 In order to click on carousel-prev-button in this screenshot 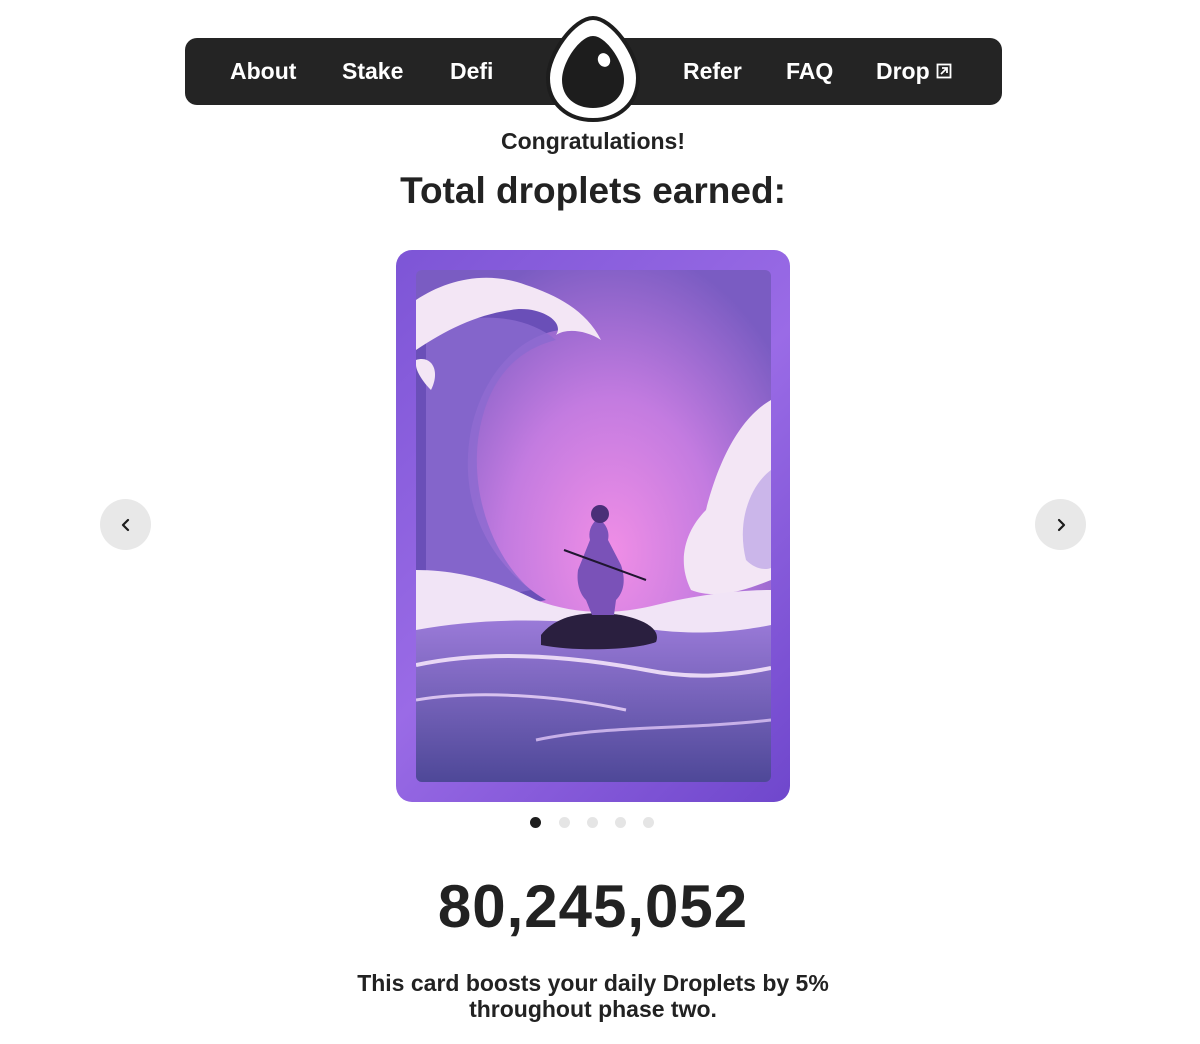, I will do `click(125, 524)`.